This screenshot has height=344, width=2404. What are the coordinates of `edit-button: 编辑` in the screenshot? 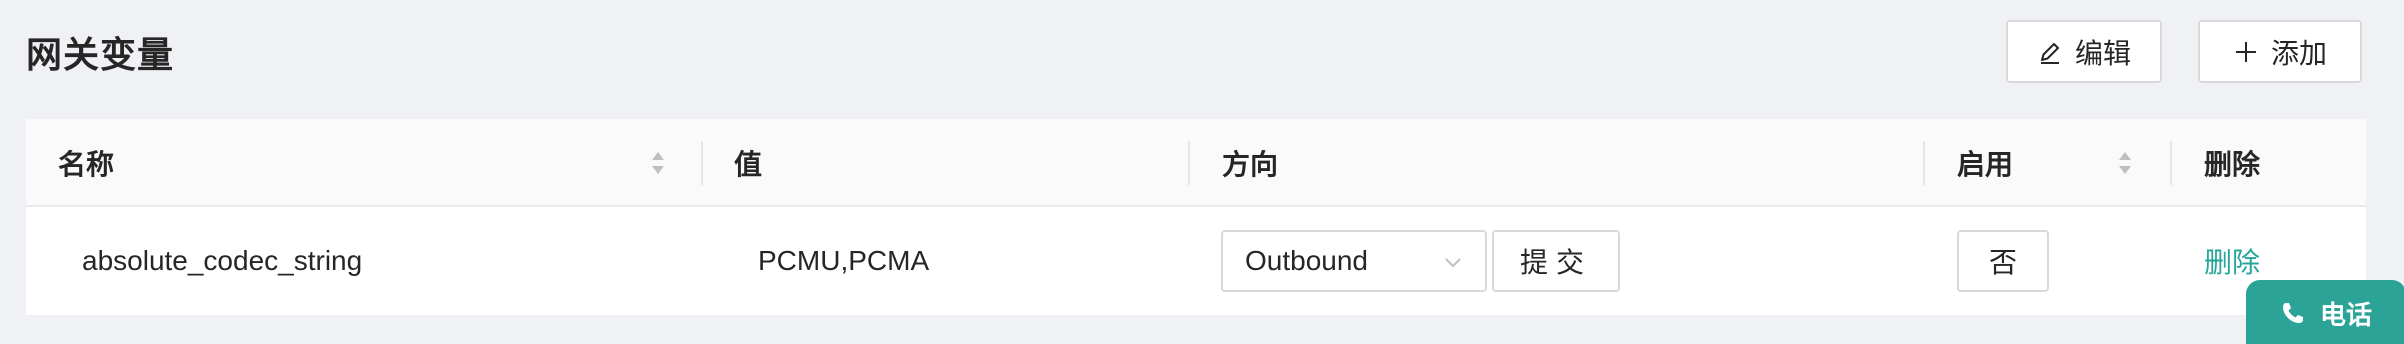 It's located at (2084, 51).